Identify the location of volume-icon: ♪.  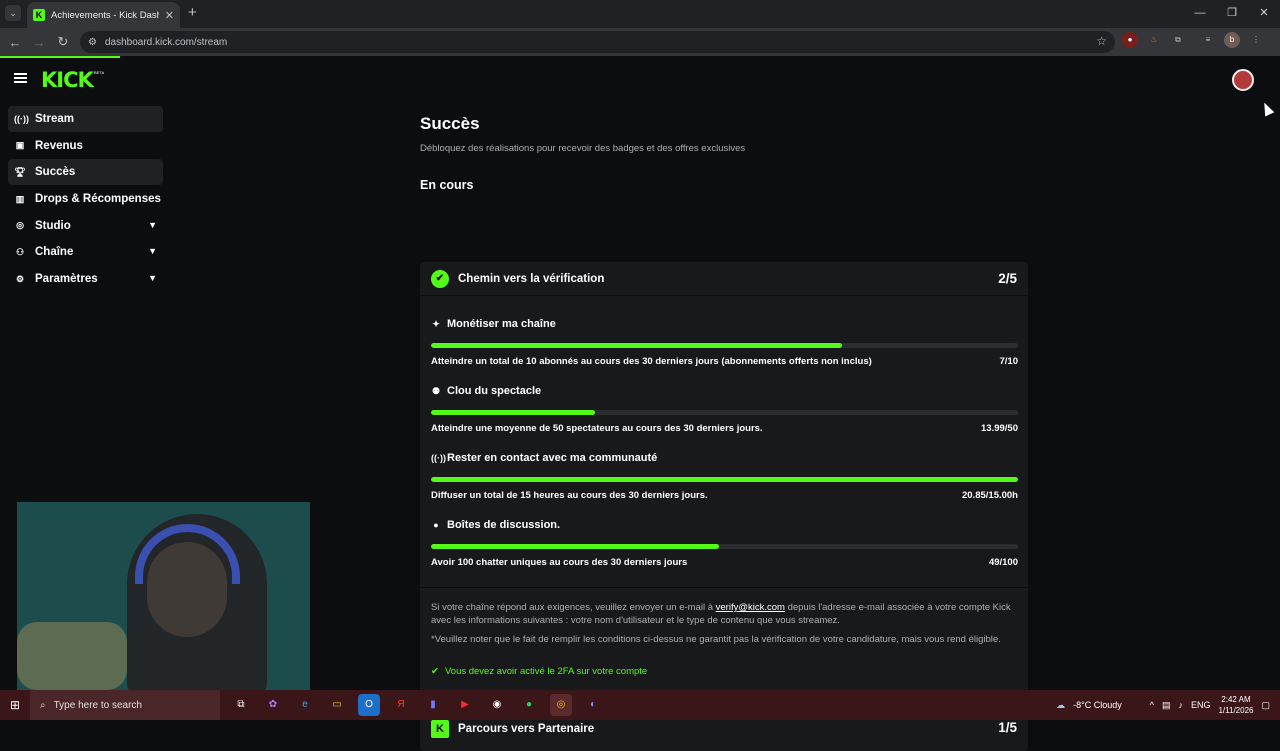
(1180, 705).